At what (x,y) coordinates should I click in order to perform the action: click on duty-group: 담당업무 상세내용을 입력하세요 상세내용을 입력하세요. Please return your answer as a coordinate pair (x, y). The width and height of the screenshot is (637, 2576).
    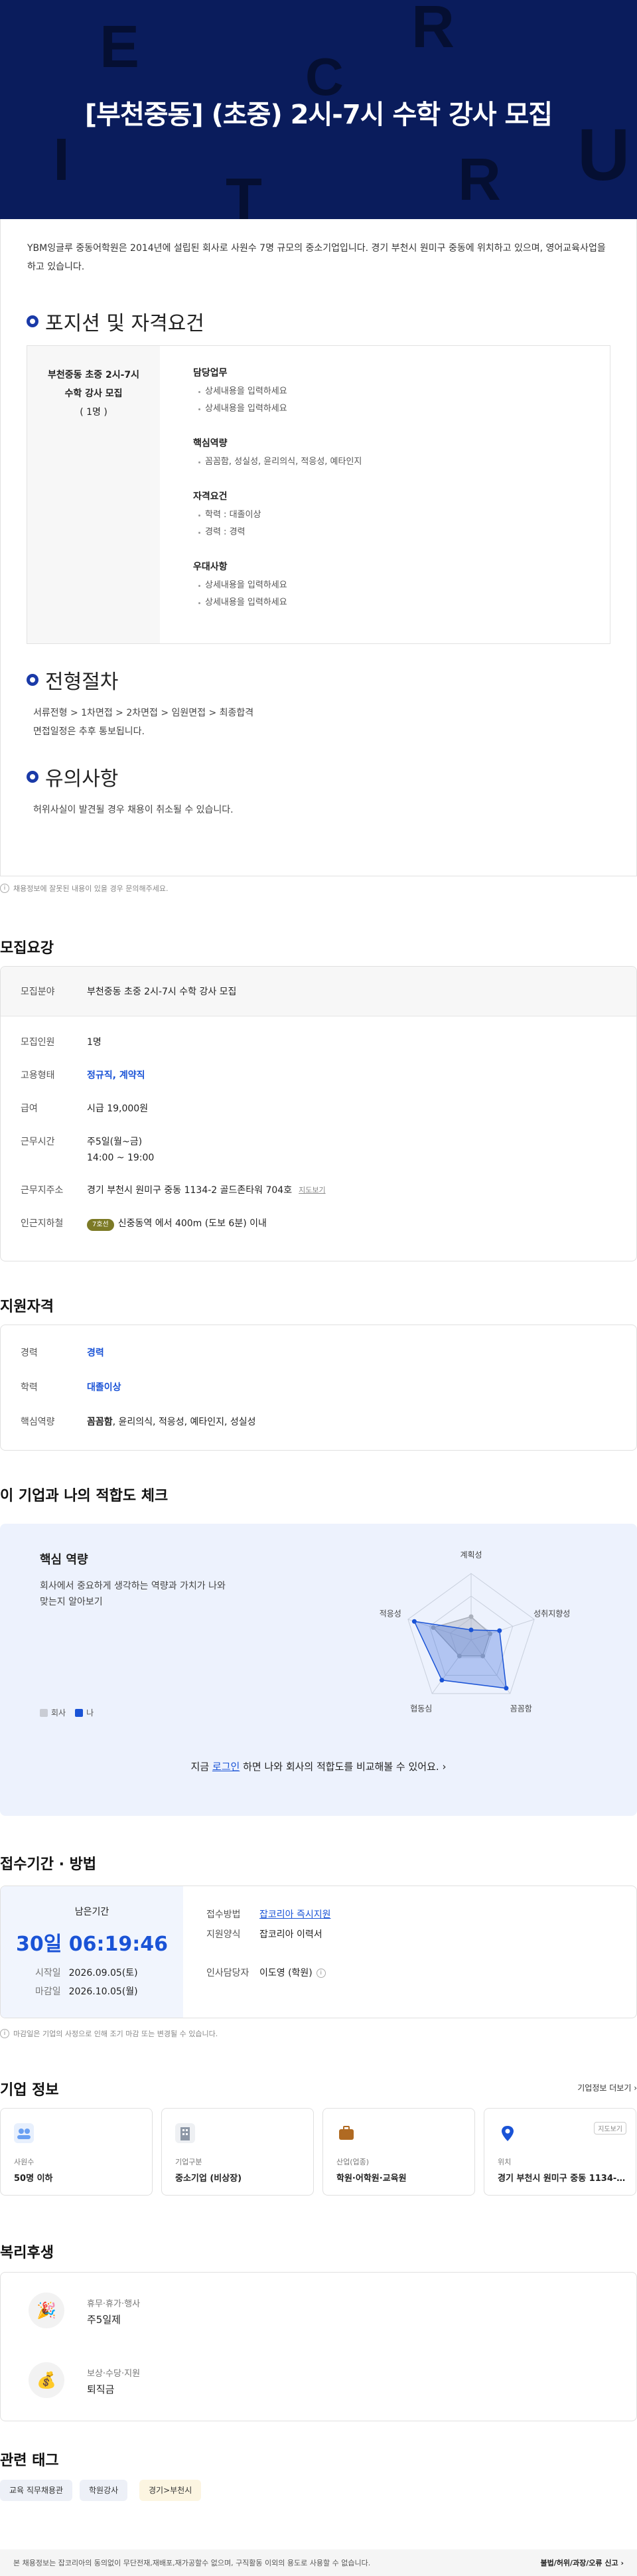
    Looking at the image, I should click on (392, 392).